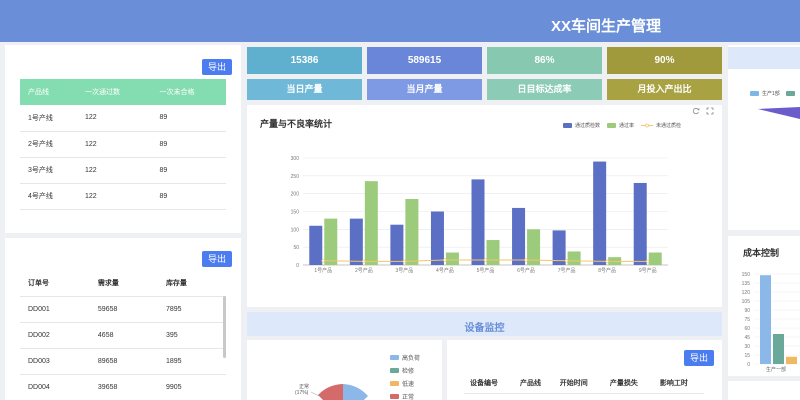  Describe the element at coordinates (404, 270) in the screenshot. I see `x-tick-label: 3号产品` at that location.